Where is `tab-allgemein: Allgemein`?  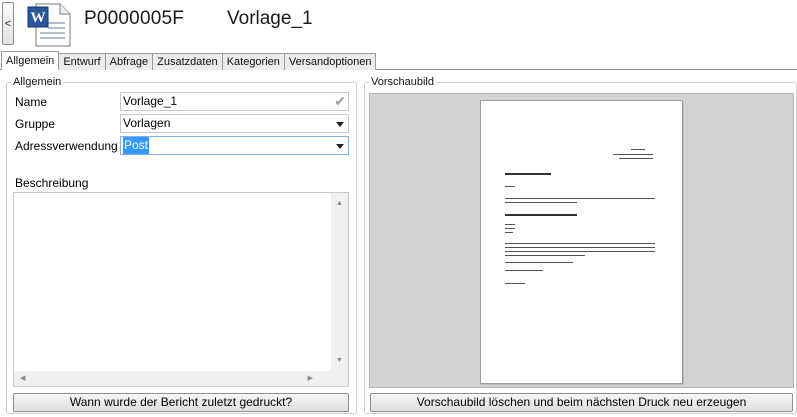
tab-allgemein: Allgemein is located at coordinates (30, 60).